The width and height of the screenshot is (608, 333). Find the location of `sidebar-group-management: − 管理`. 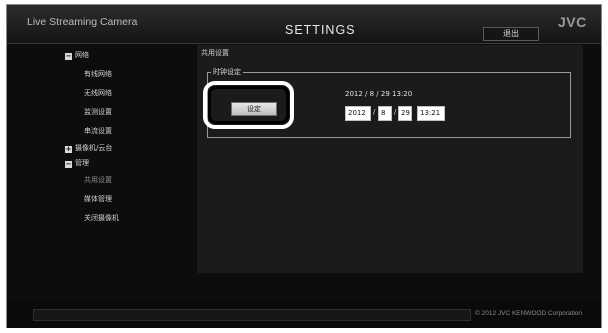

sidebar-group-management: − 管理 is located at coordinates (77, 163).